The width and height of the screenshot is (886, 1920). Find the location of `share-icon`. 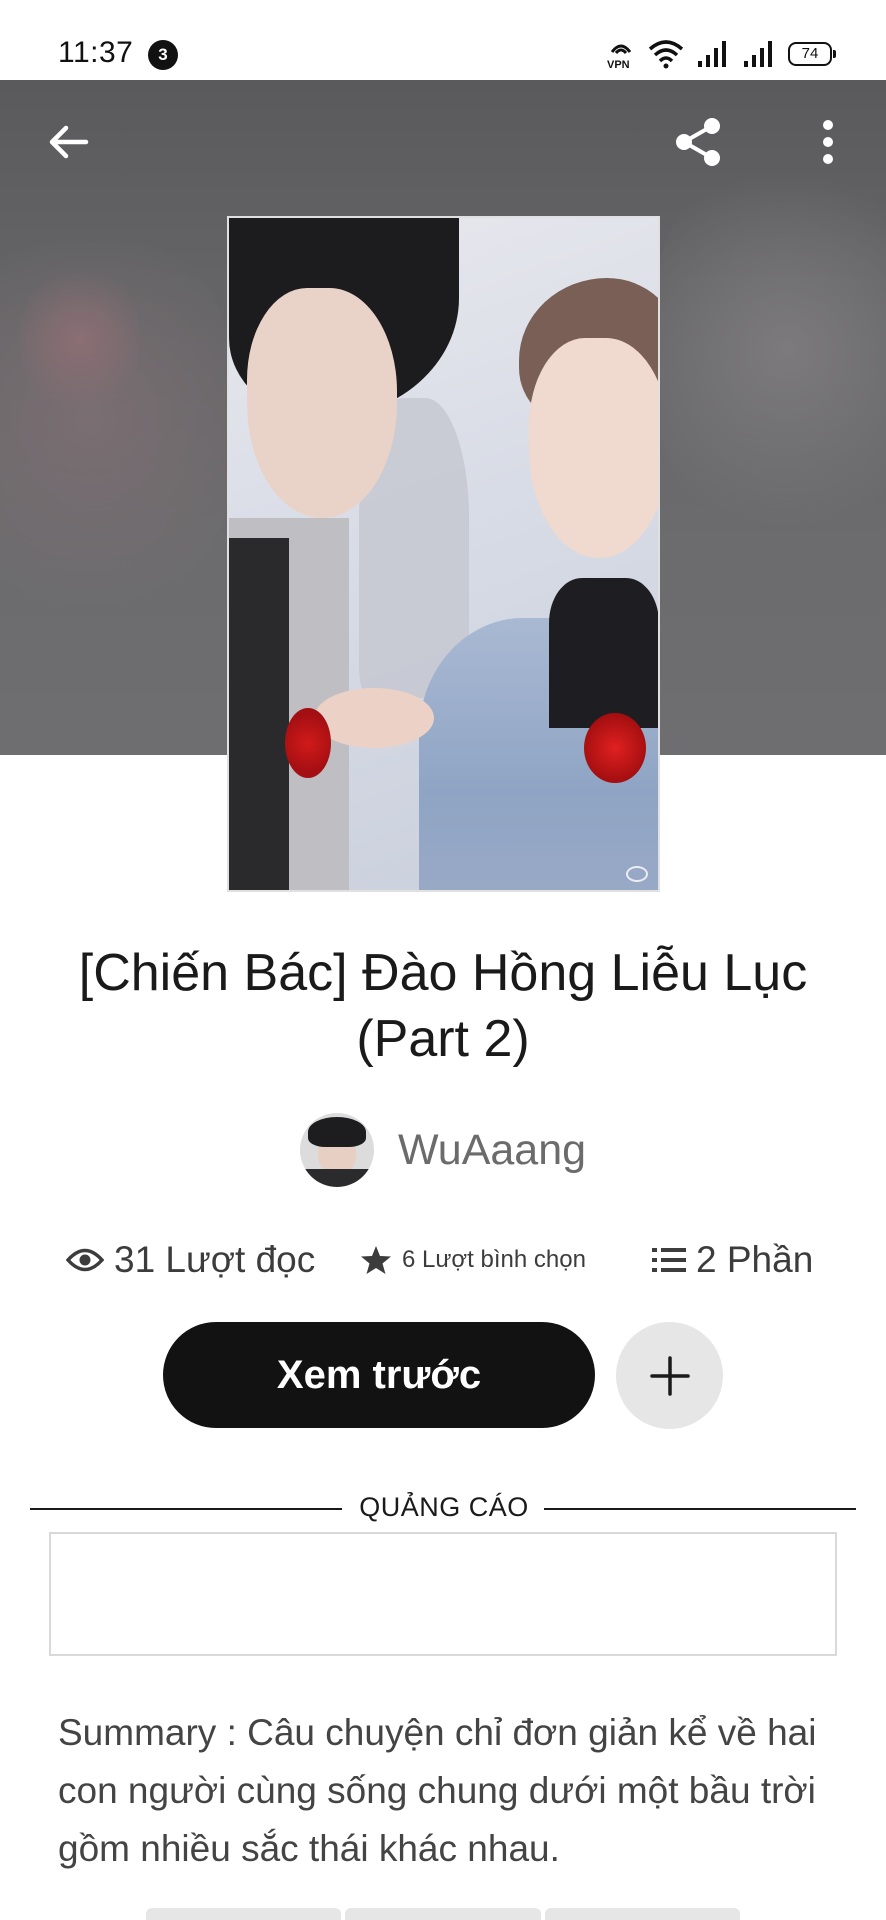

share-icon is located at coordinates (698, 142).